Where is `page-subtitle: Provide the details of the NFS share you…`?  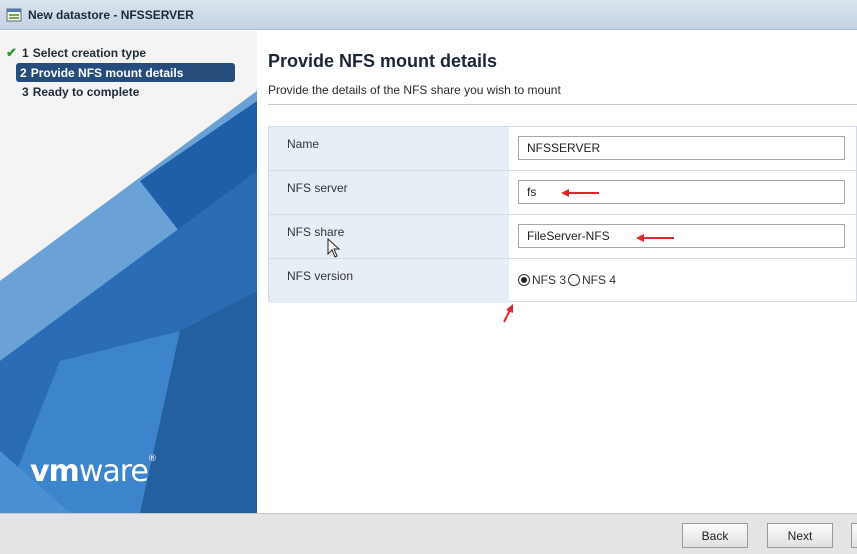
page-subtitle: Provide the details of the NFS share you… is located at coordinates (414, 90).